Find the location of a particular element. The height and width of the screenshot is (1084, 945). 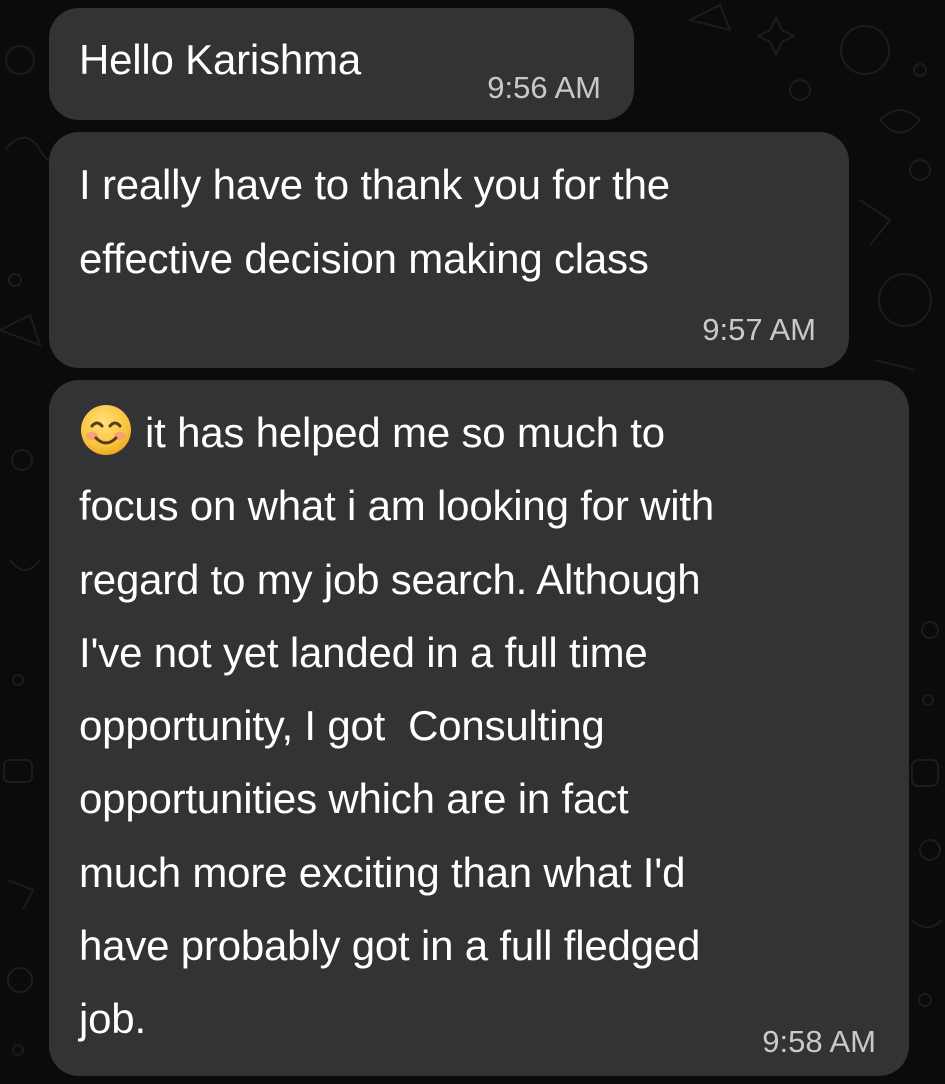

message-timestamp: 9:58 AM is located at coordinates (819, 1041).